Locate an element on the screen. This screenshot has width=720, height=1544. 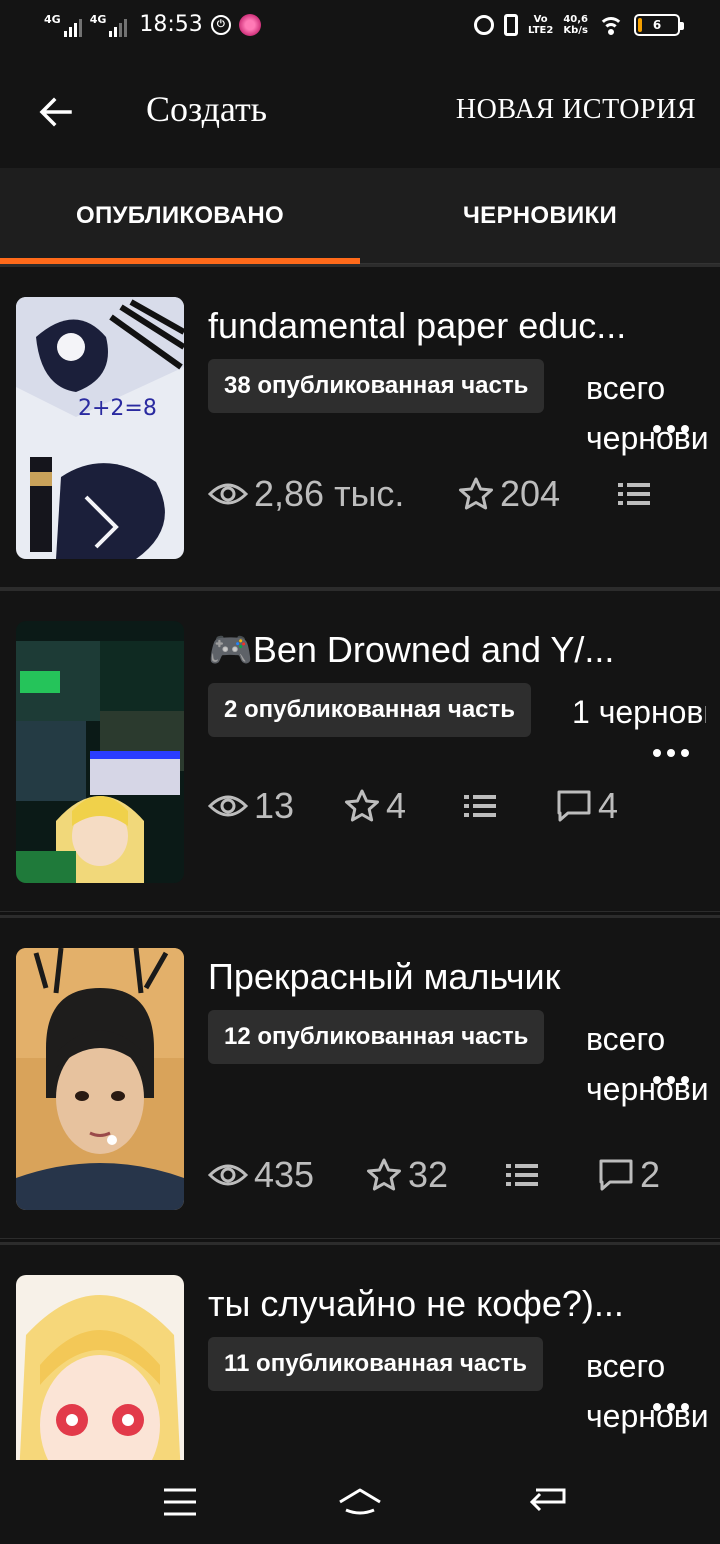
comments-count: 2 is located at coordinates (650, 1174).